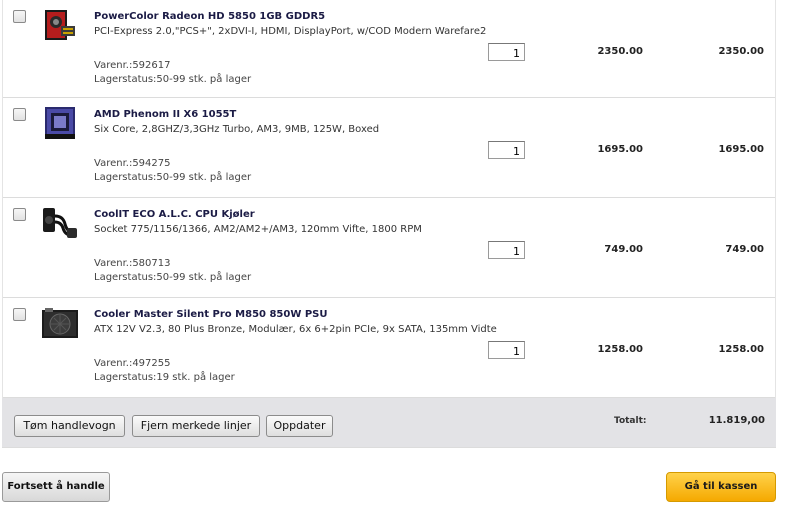 Image resolution: width=786 pixels, height=506 pixels. What do you see at coordinates (165, 114) in the screenshot?
I see `product-name: AMD Phenom II X6 1055T` at bounding box center [165, 114].